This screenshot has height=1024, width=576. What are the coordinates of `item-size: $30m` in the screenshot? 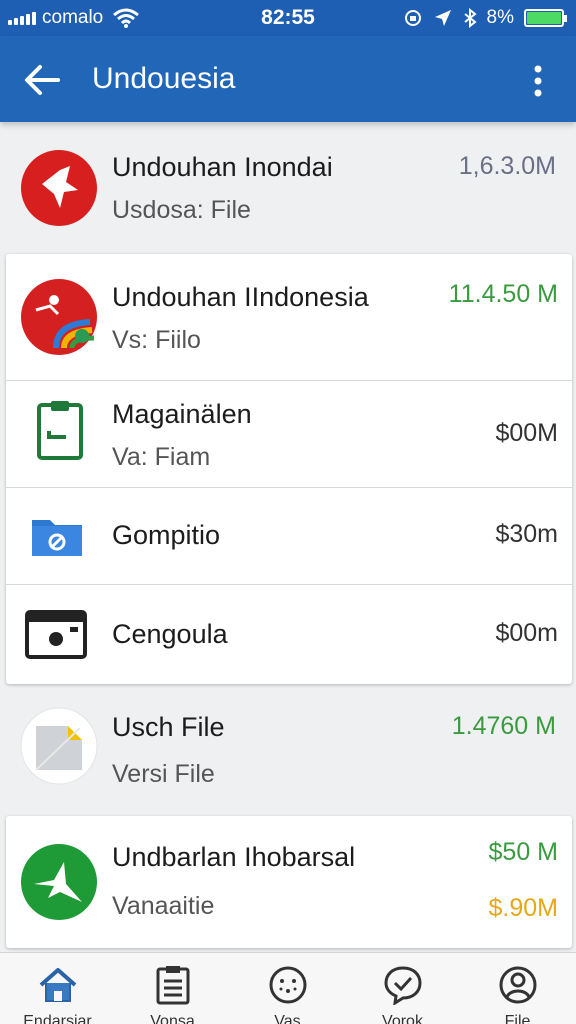 It's located at (526, 534).